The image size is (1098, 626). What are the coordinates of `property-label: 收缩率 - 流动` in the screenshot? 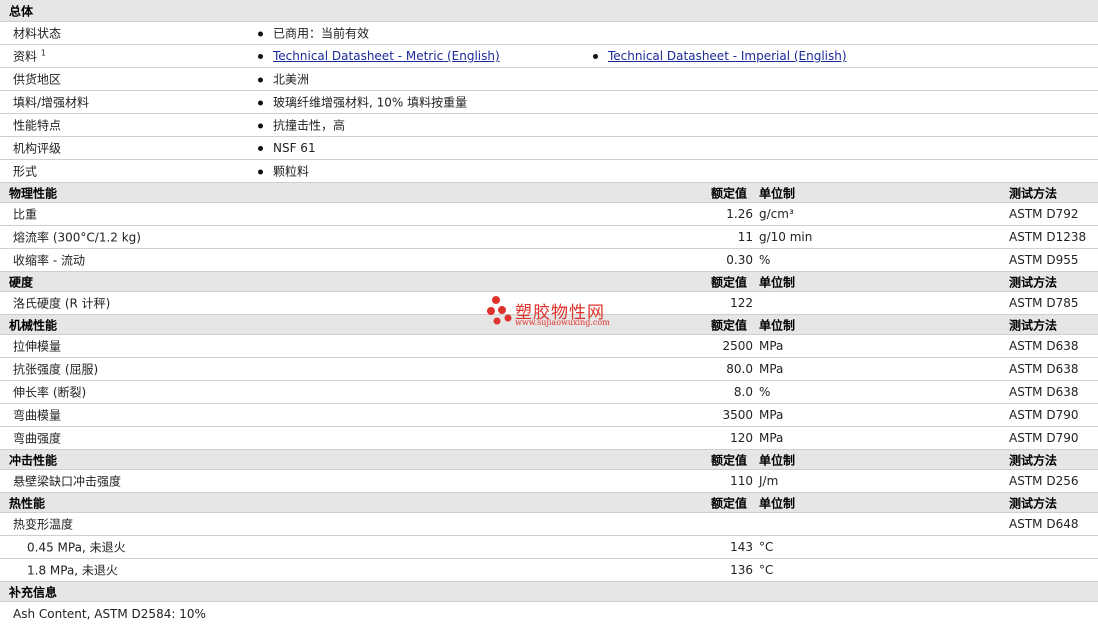 It's located at (49, 260).